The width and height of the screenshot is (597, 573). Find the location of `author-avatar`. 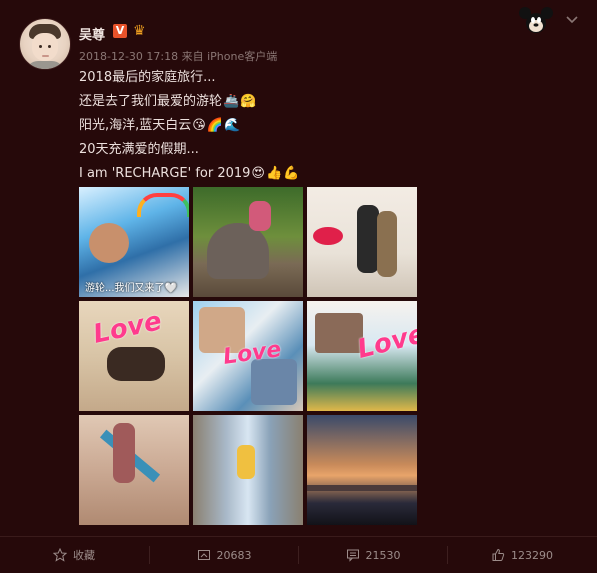

author-avatar is located at coordinates (45, 44).